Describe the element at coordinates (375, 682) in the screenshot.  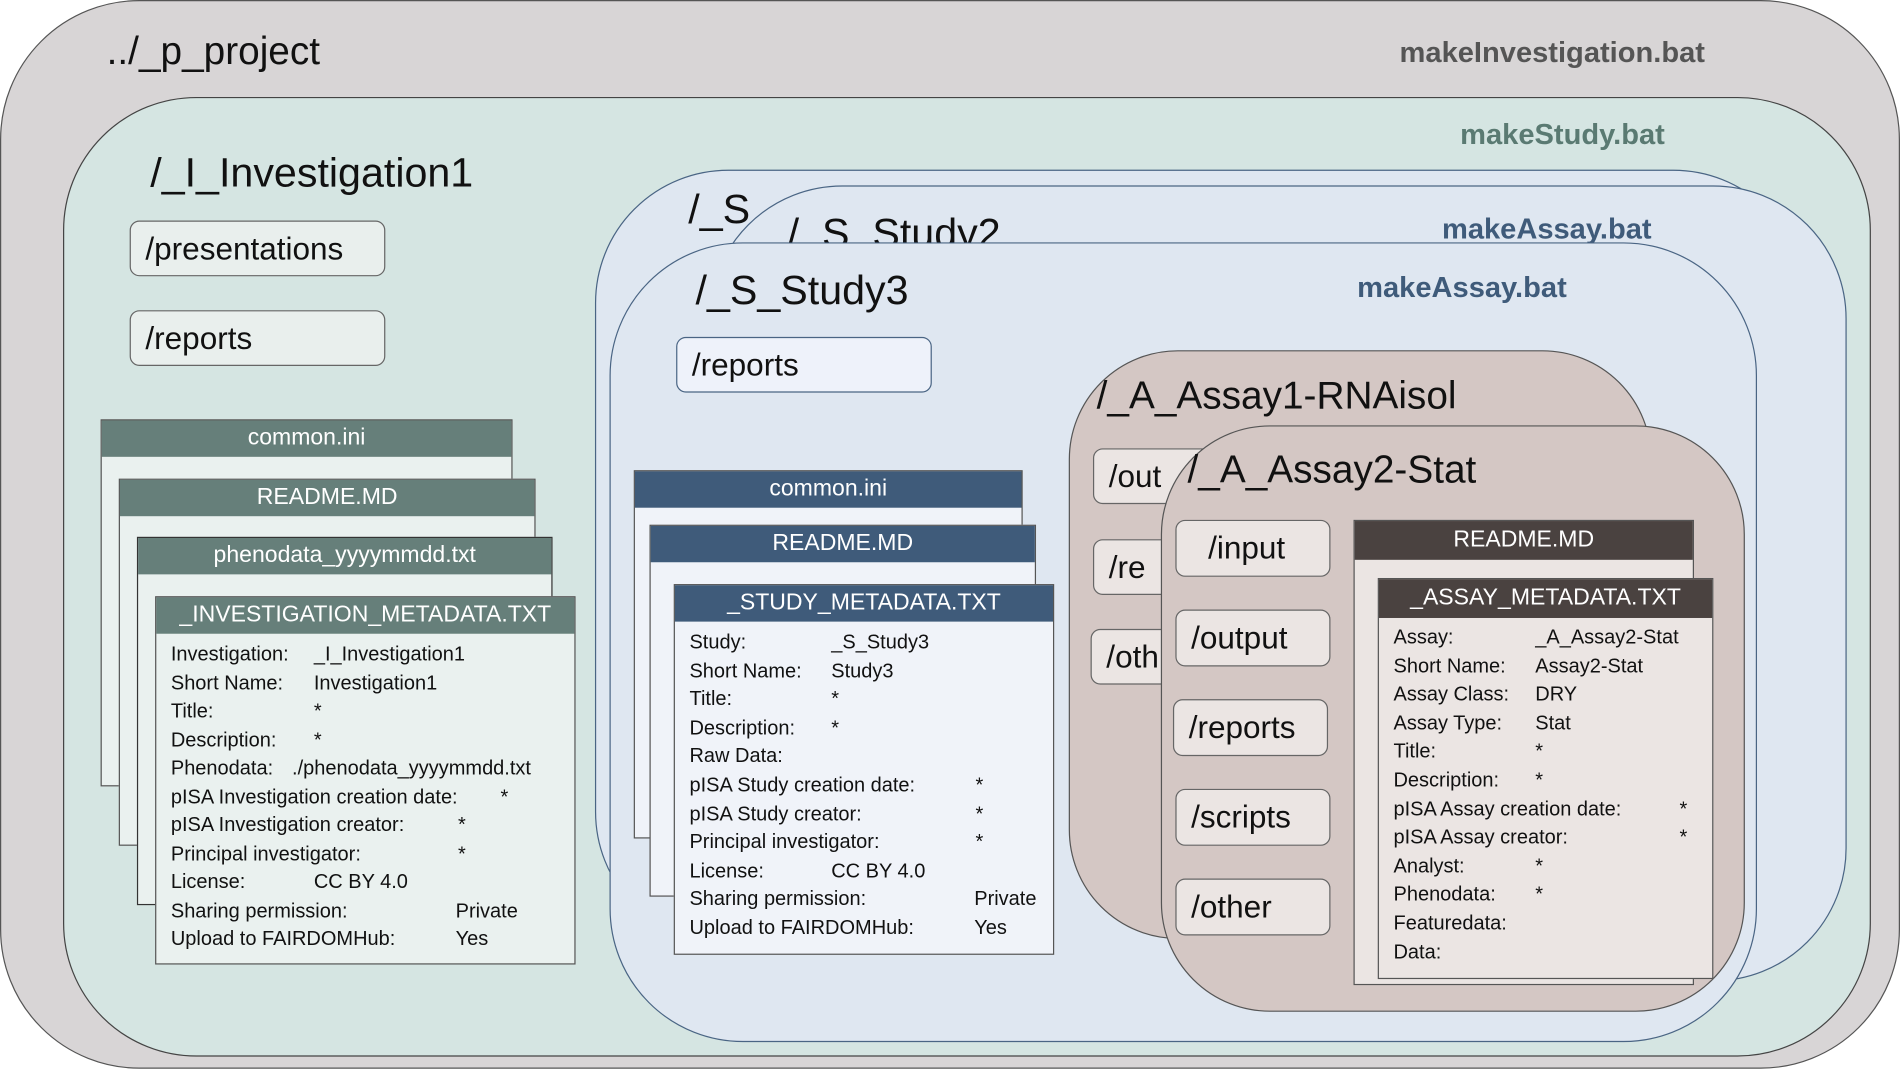
I see `metadata-field-value: Investigation1` at that location.